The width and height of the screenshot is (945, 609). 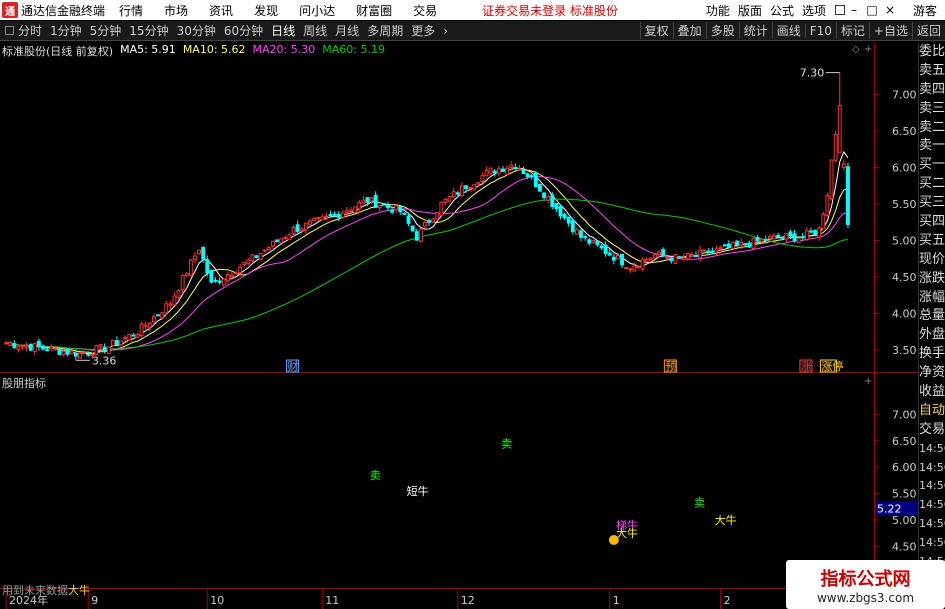 What do you see at coordinates (932, 335) in the screenshot?
I see `right-panel-item: 外盘` at bounding box center [932, 335].